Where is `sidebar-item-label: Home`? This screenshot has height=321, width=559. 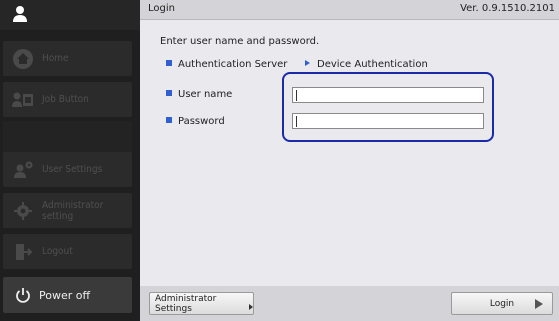
sidebar-item-label: Home is located at coordinates (55, 58).